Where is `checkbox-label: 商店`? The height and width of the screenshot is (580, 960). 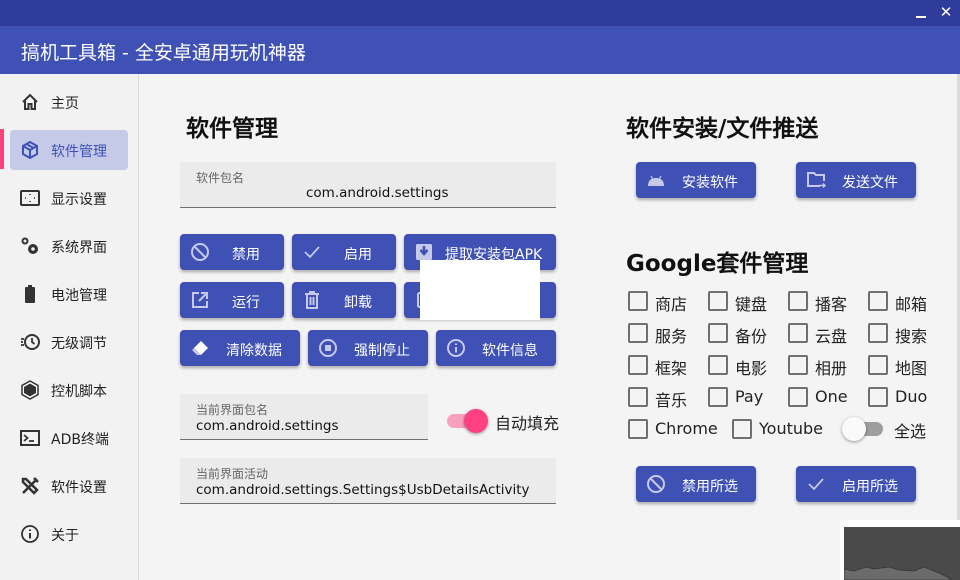
checkbox-label: 商店 is located at coordinates (671, 304).